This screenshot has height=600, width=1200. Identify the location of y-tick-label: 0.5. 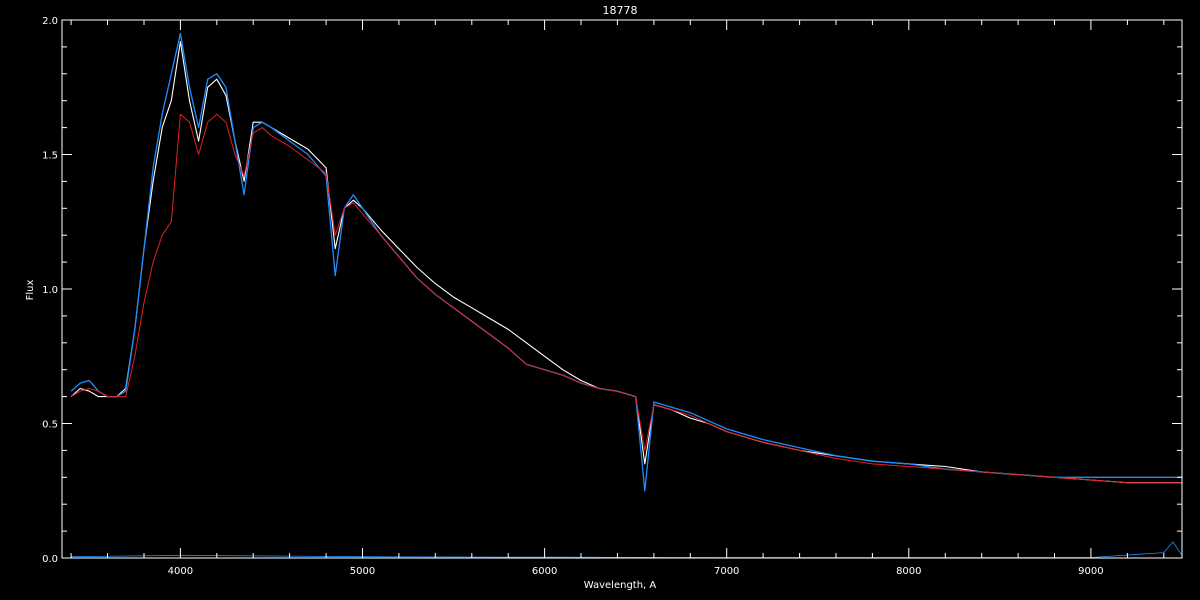
(50, 425).